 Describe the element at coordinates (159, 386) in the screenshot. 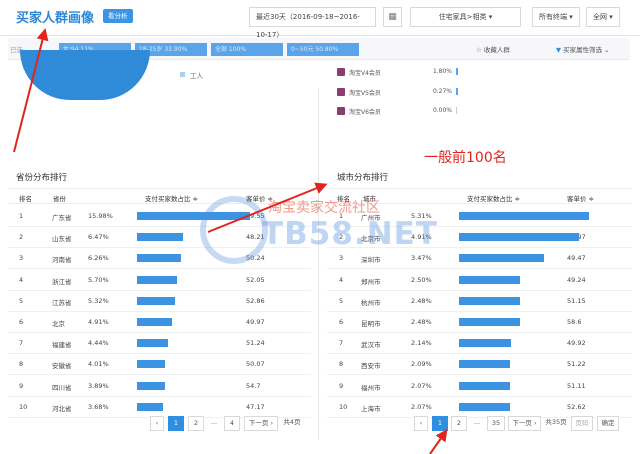

I see `province-table-row: 9 四川省 3.89% 54.7` at that location.